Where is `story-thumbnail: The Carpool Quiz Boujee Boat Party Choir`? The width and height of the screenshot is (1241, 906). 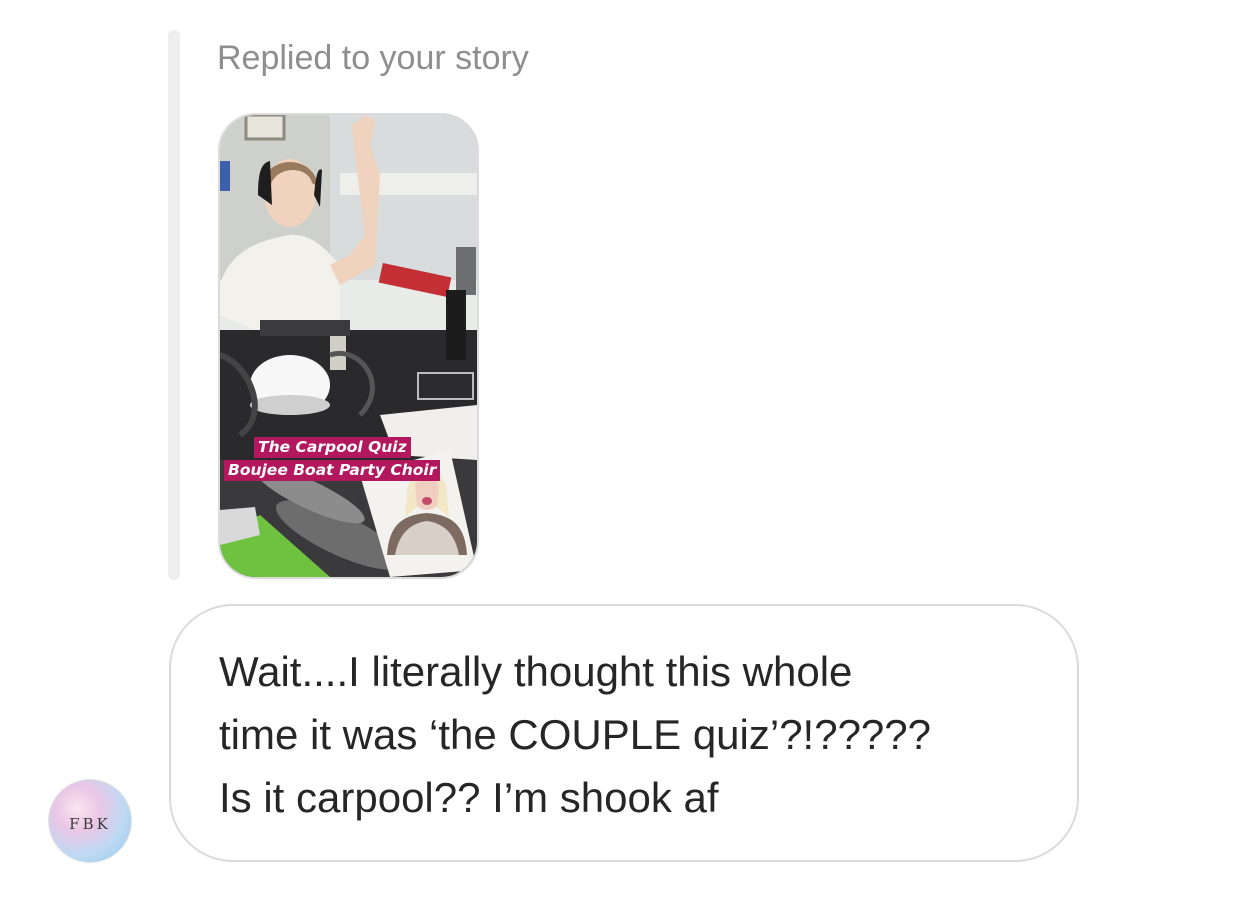
story-thumbnail: The Carpool Quiz Boujee Boat Party Choir is located at coordinates (348, 346).